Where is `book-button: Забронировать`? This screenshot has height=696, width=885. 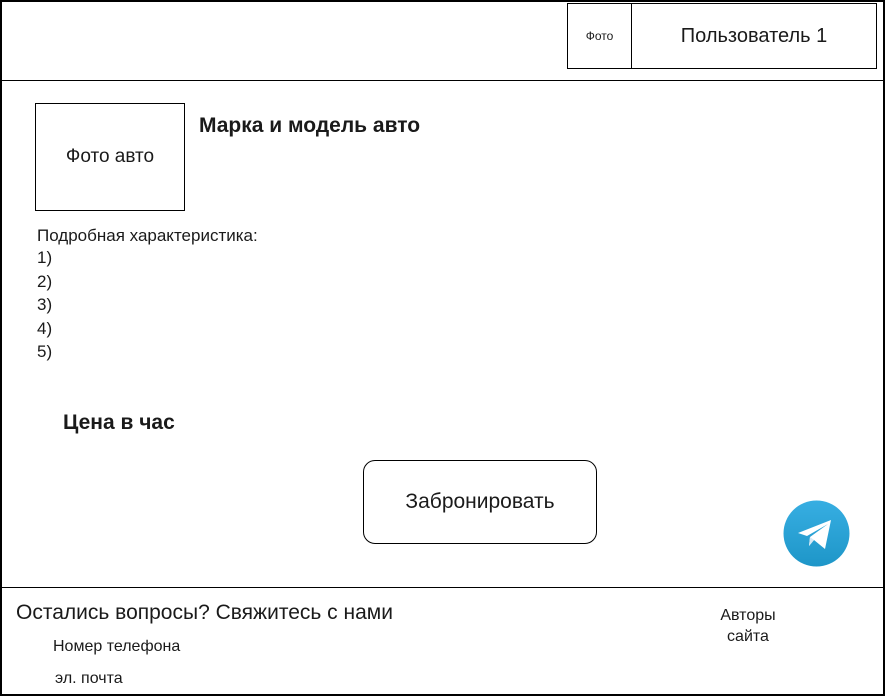 book-button: Забронировать is located at coordinates (480, 502).